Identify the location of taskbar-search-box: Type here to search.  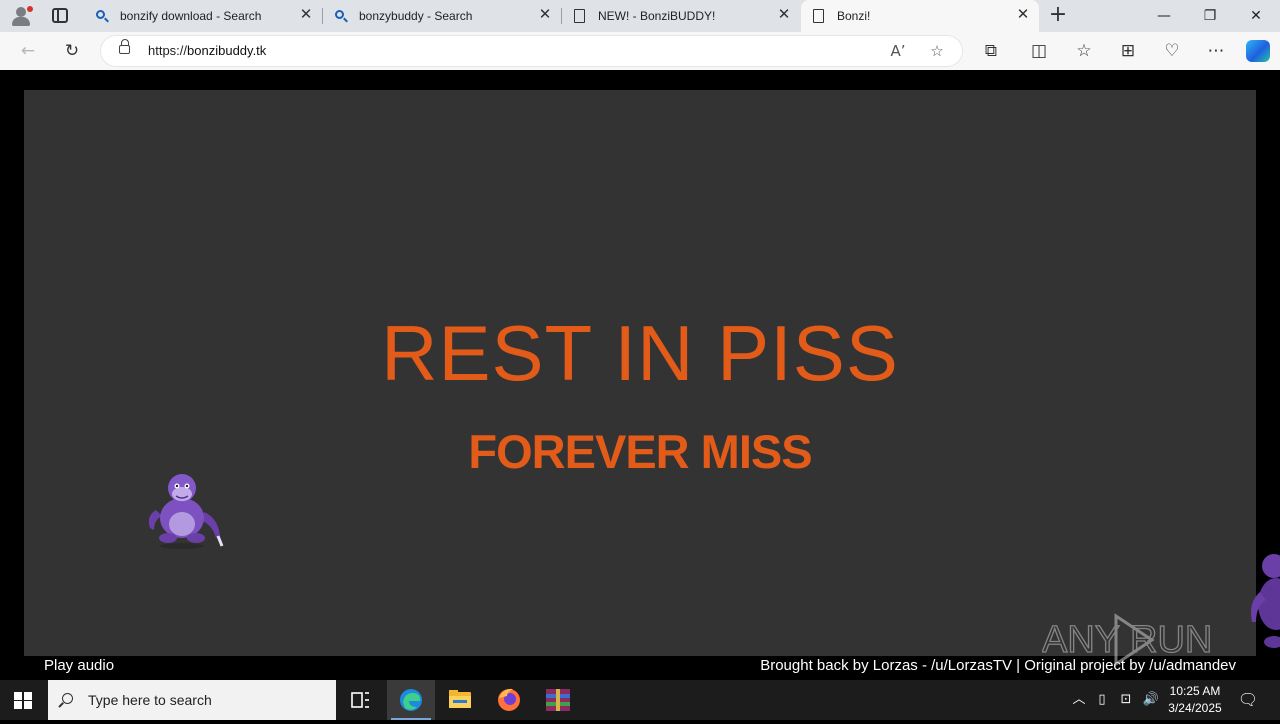
(192, 700).